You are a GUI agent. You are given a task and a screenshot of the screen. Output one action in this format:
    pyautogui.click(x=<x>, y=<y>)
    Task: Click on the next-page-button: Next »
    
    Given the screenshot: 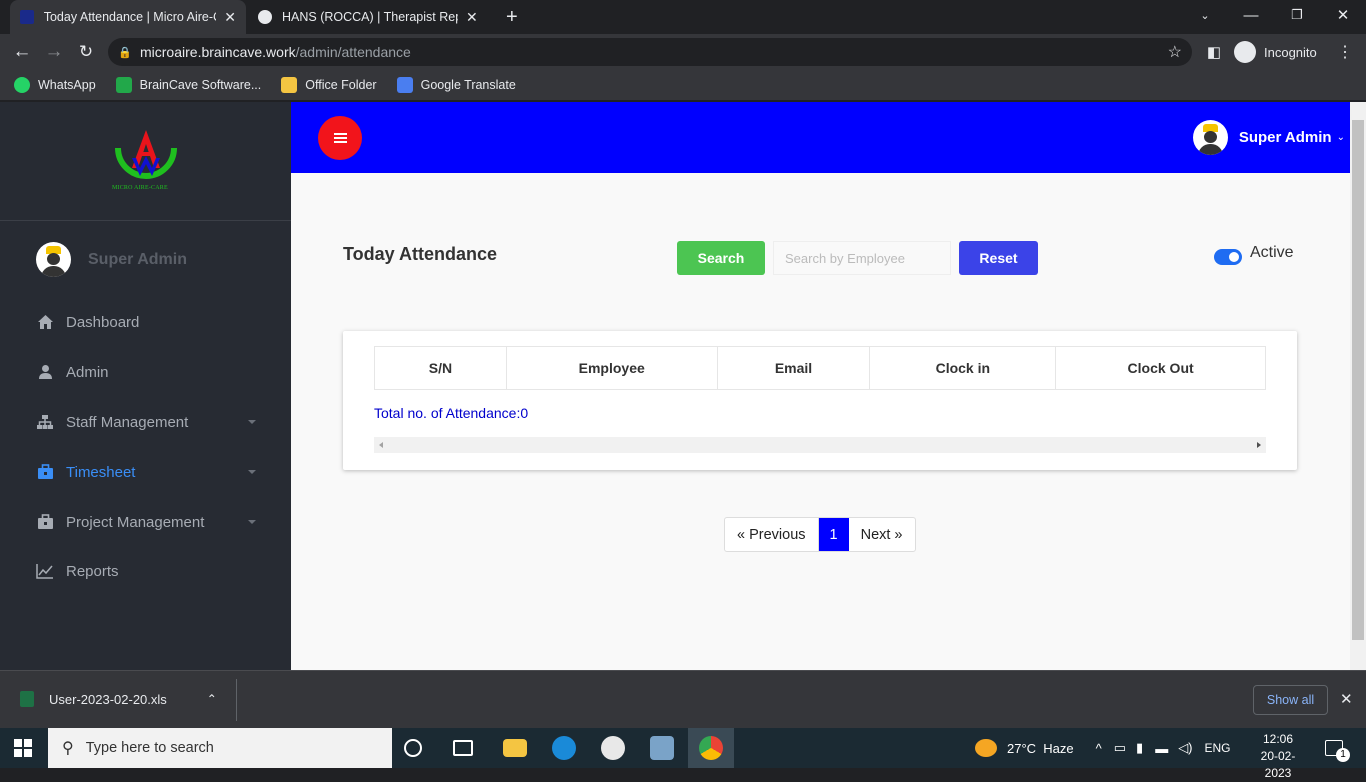 What is the action you would take?
    pyautogui.click(x=882, y=534)
    